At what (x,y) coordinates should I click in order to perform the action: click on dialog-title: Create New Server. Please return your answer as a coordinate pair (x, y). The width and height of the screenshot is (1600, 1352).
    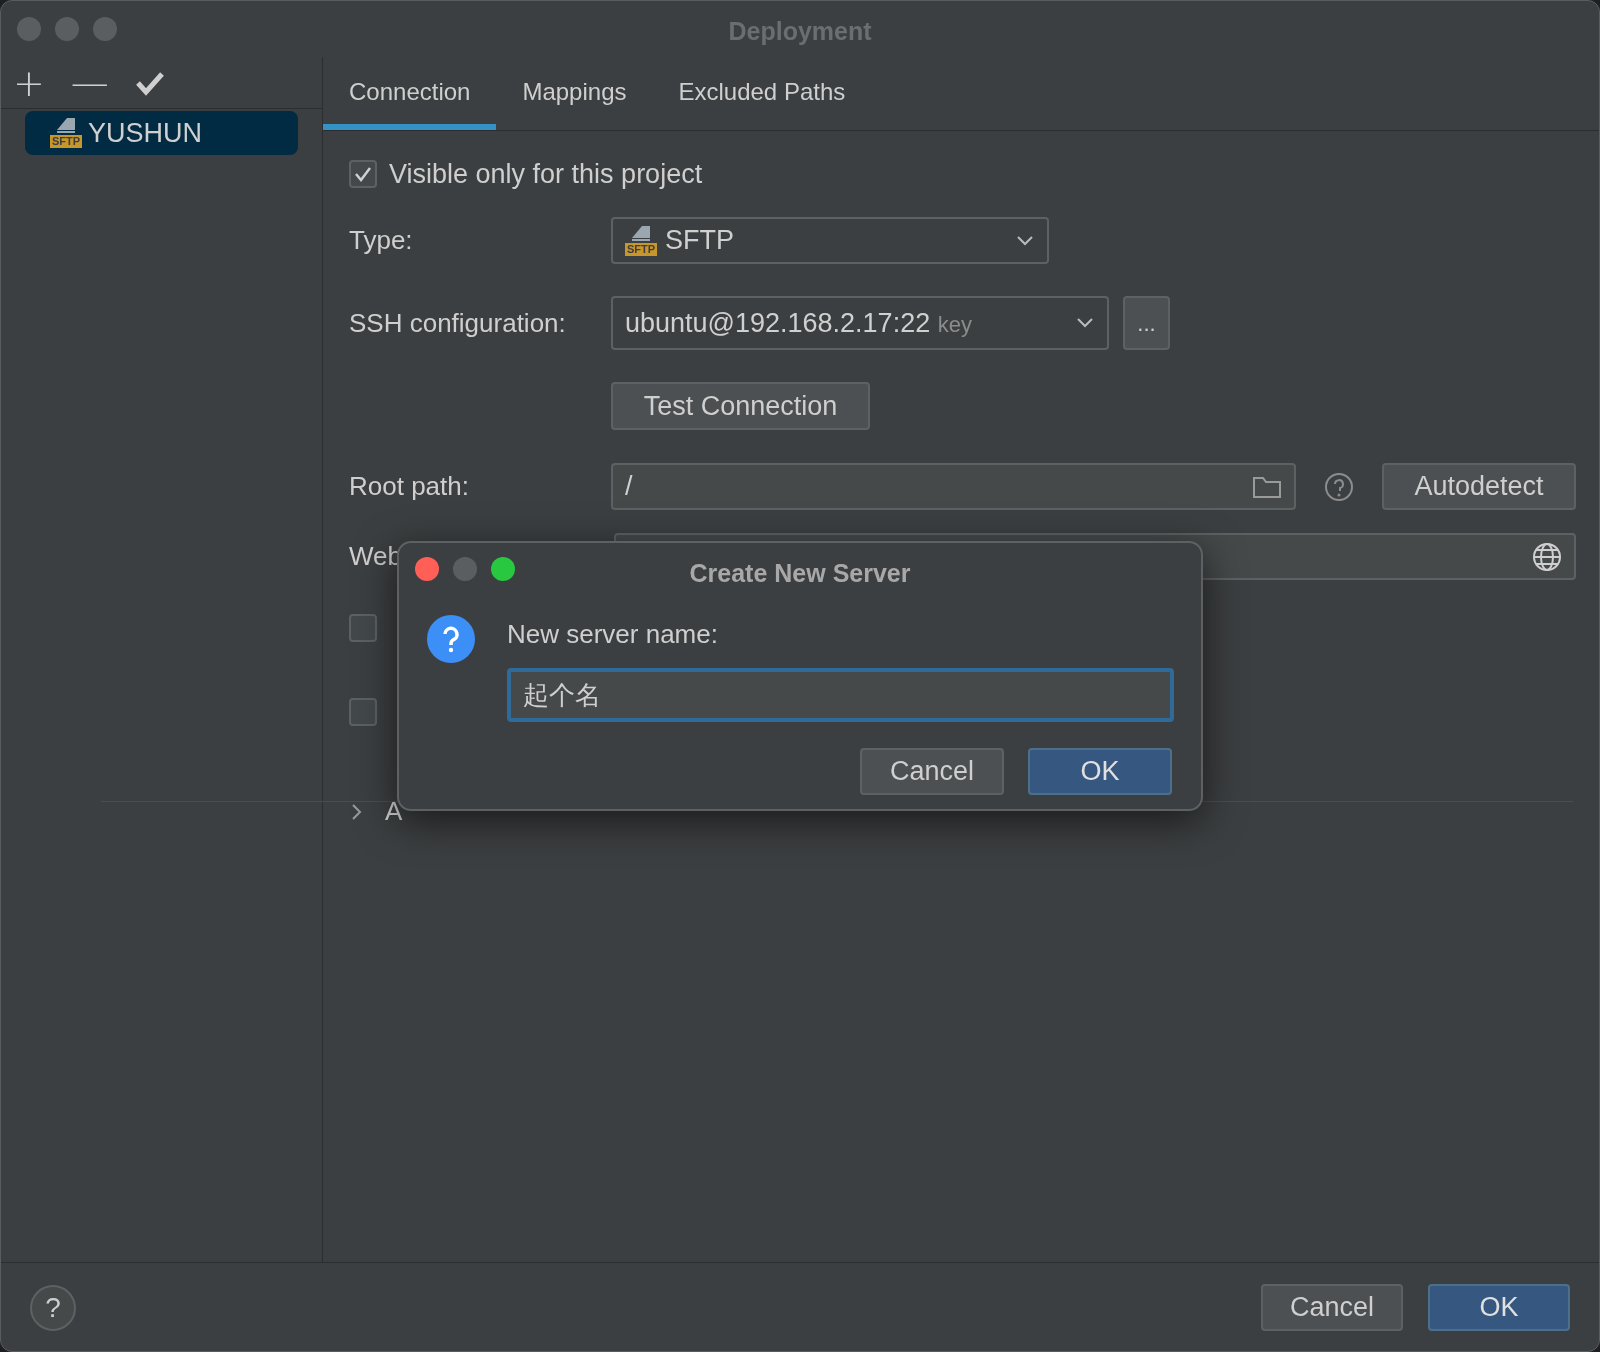
    Looking at the image, I should click on (800, 573).